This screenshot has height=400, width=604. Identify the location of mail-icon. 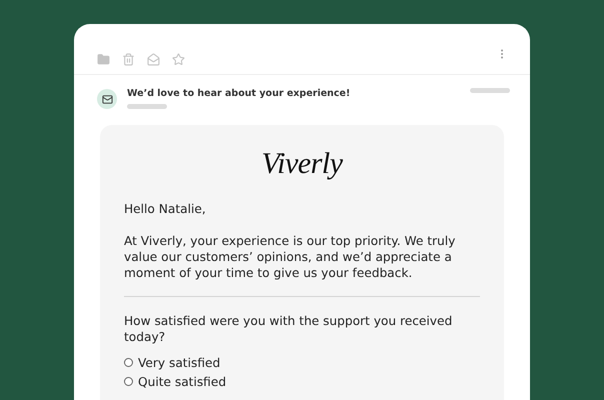
(107, 99).